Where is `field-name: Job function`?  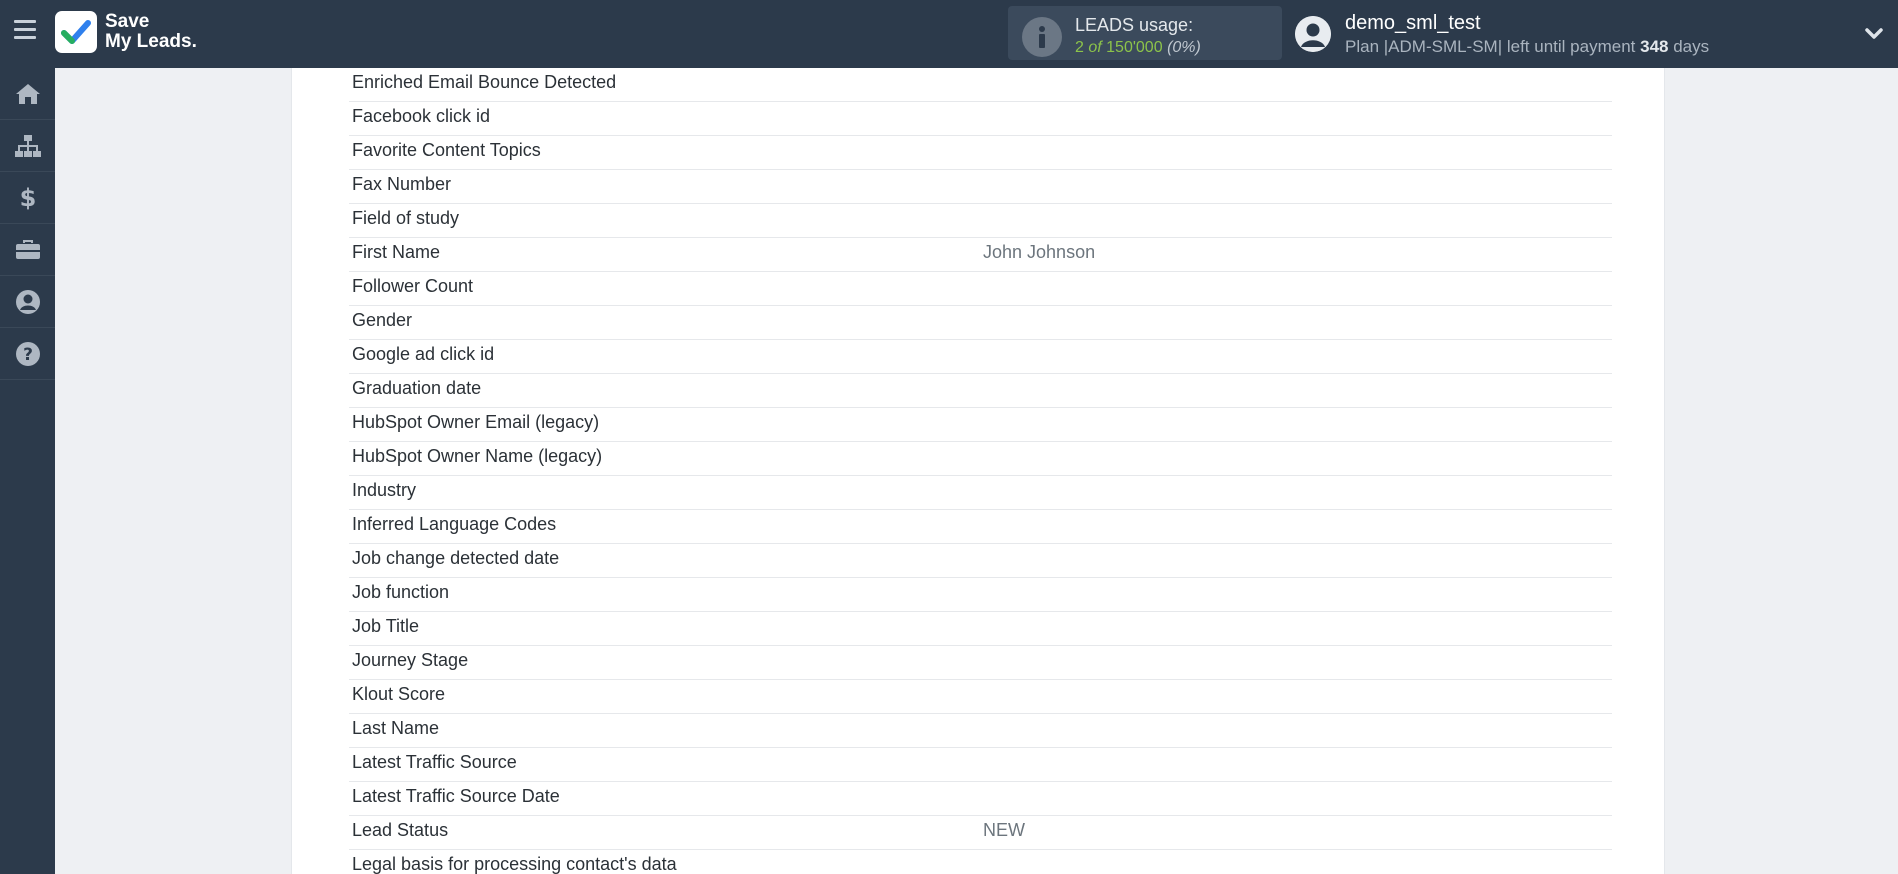
field-name: Job function is located at coordinates (401, 592).